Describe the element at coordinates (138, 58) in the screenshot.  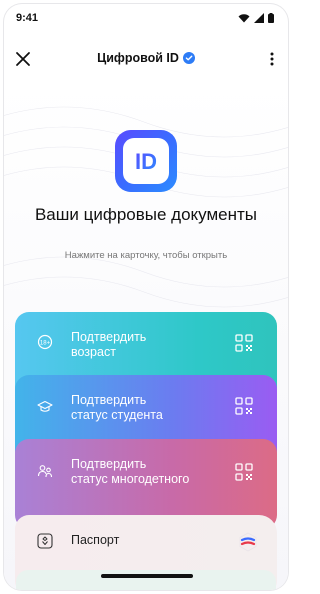
I see `page-title: Цифровой ID` at that location.